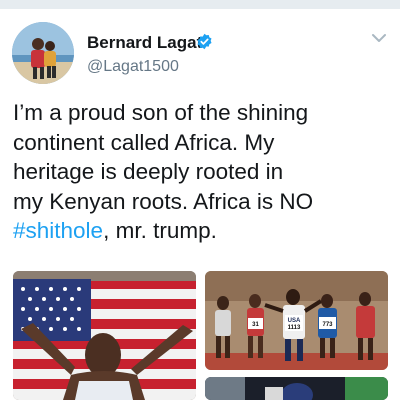 The width and height of the screenshot is (400, 400). Describe the element at coordinates (144, 142) in the screenshot. I see `tweet-text-line: continent called Africa. My` at that location.